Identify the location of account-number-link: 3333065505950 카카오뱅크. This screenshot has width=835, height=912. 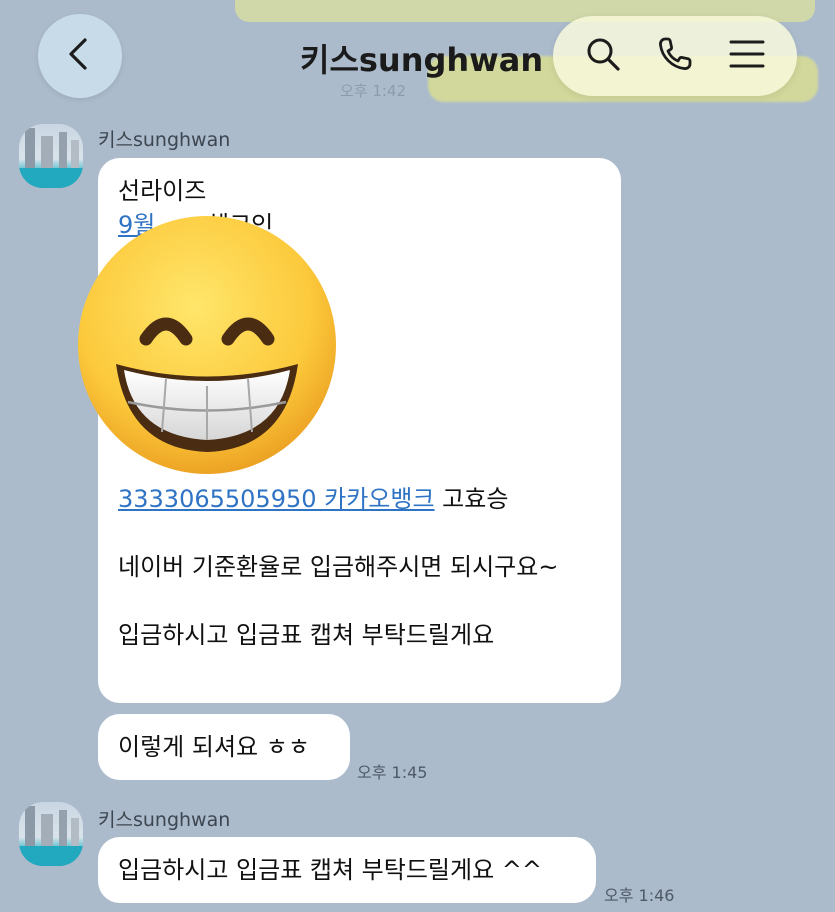
(276, 499).